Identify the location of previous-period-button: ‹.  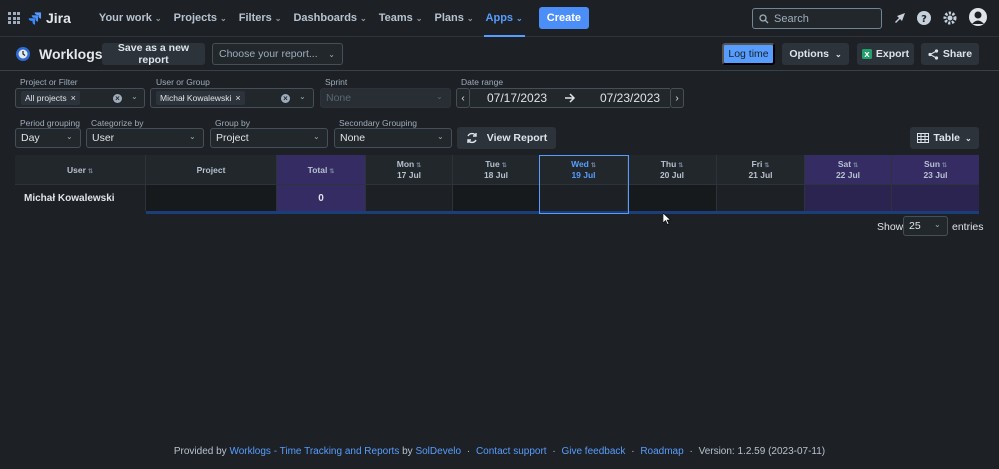
(463, 98).